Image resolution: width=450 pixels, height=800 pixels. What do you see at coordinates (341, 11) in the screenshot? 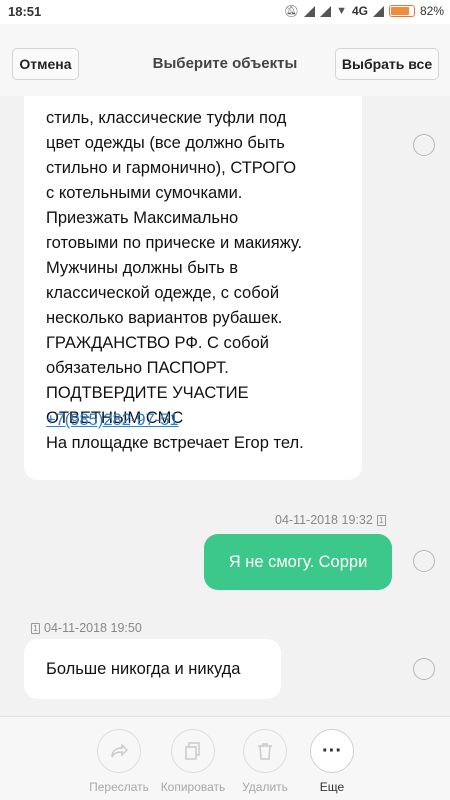
I see `wifi-icon: ▼` at bounding box center [341, 11].